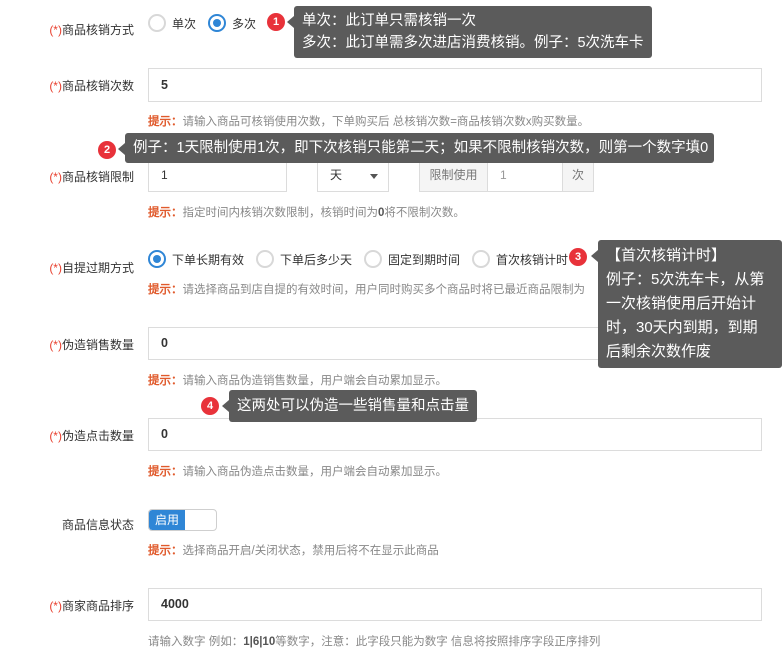 The image size is (783, 668). What do you see at coordinates (196, 259) in the screenshot?
I see `radio-long-term: 下单长期有效` at bounding box center [196, 259].